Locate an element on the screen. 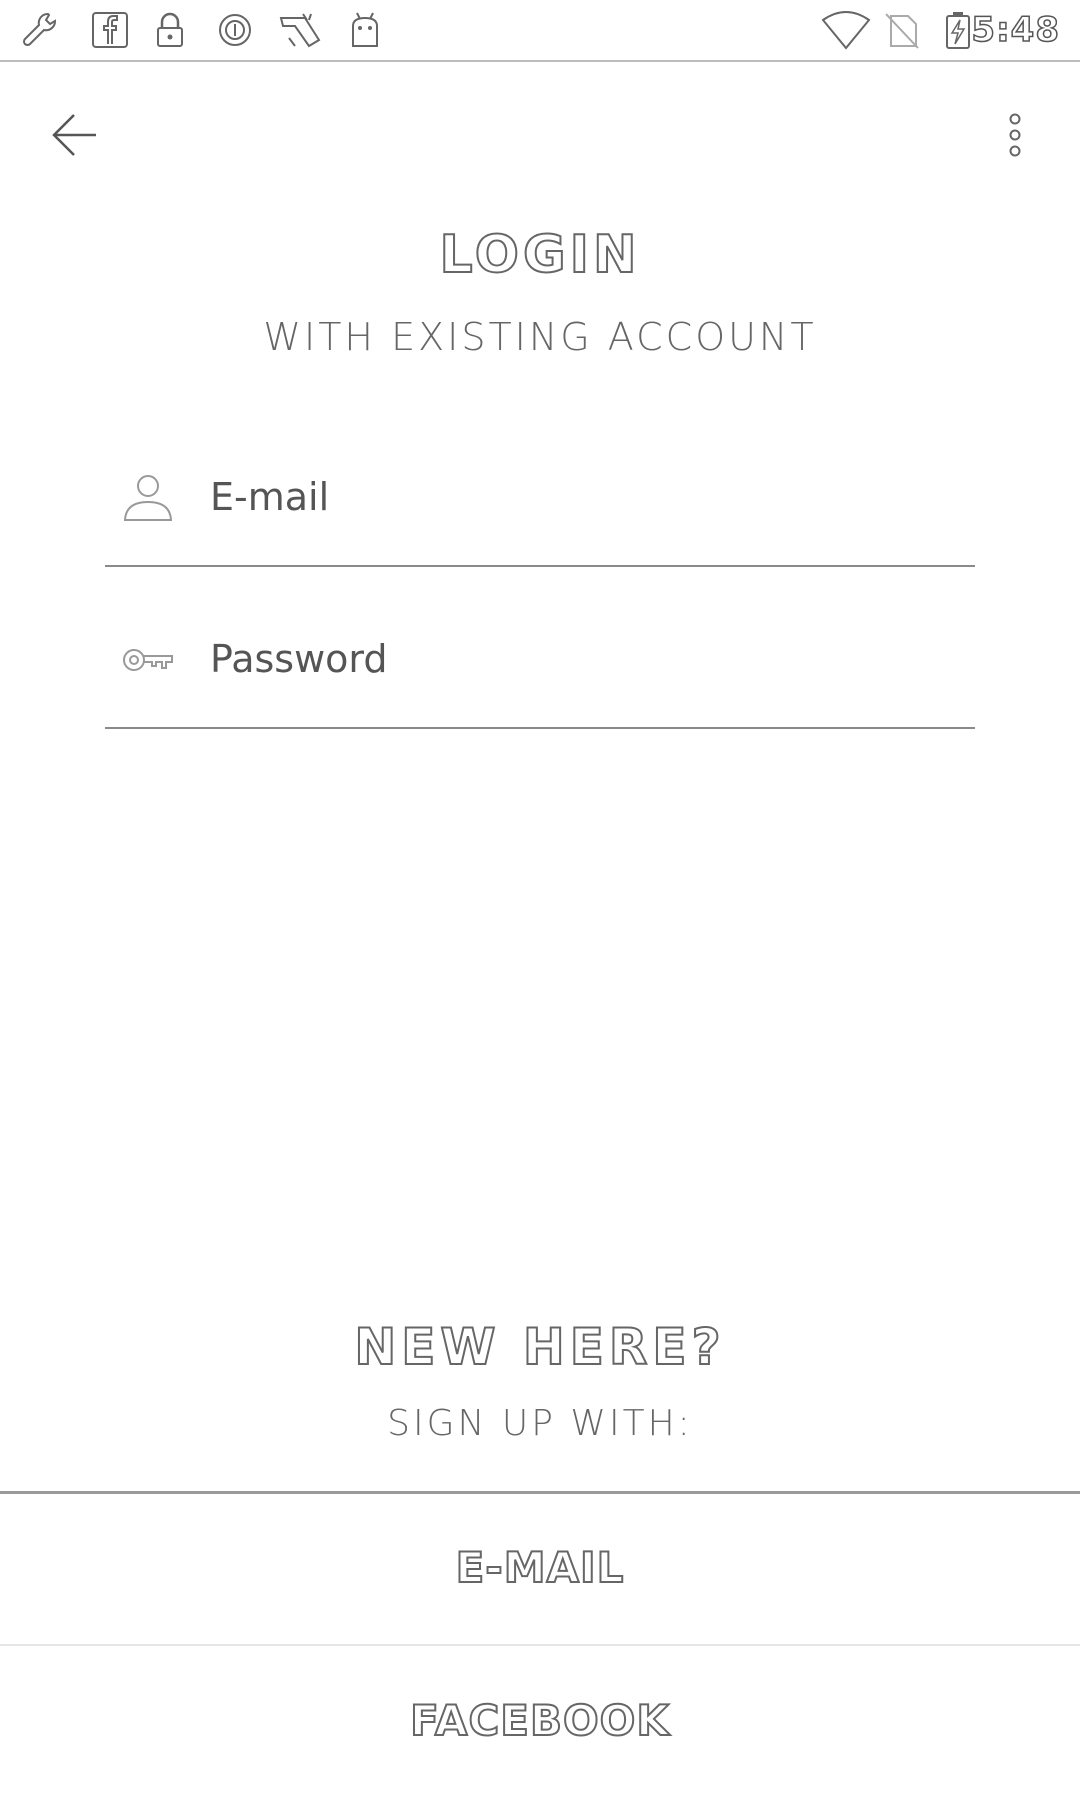 This screenshot has height=1794, width=1080. lock-icon is located at coordinates (170, 29).